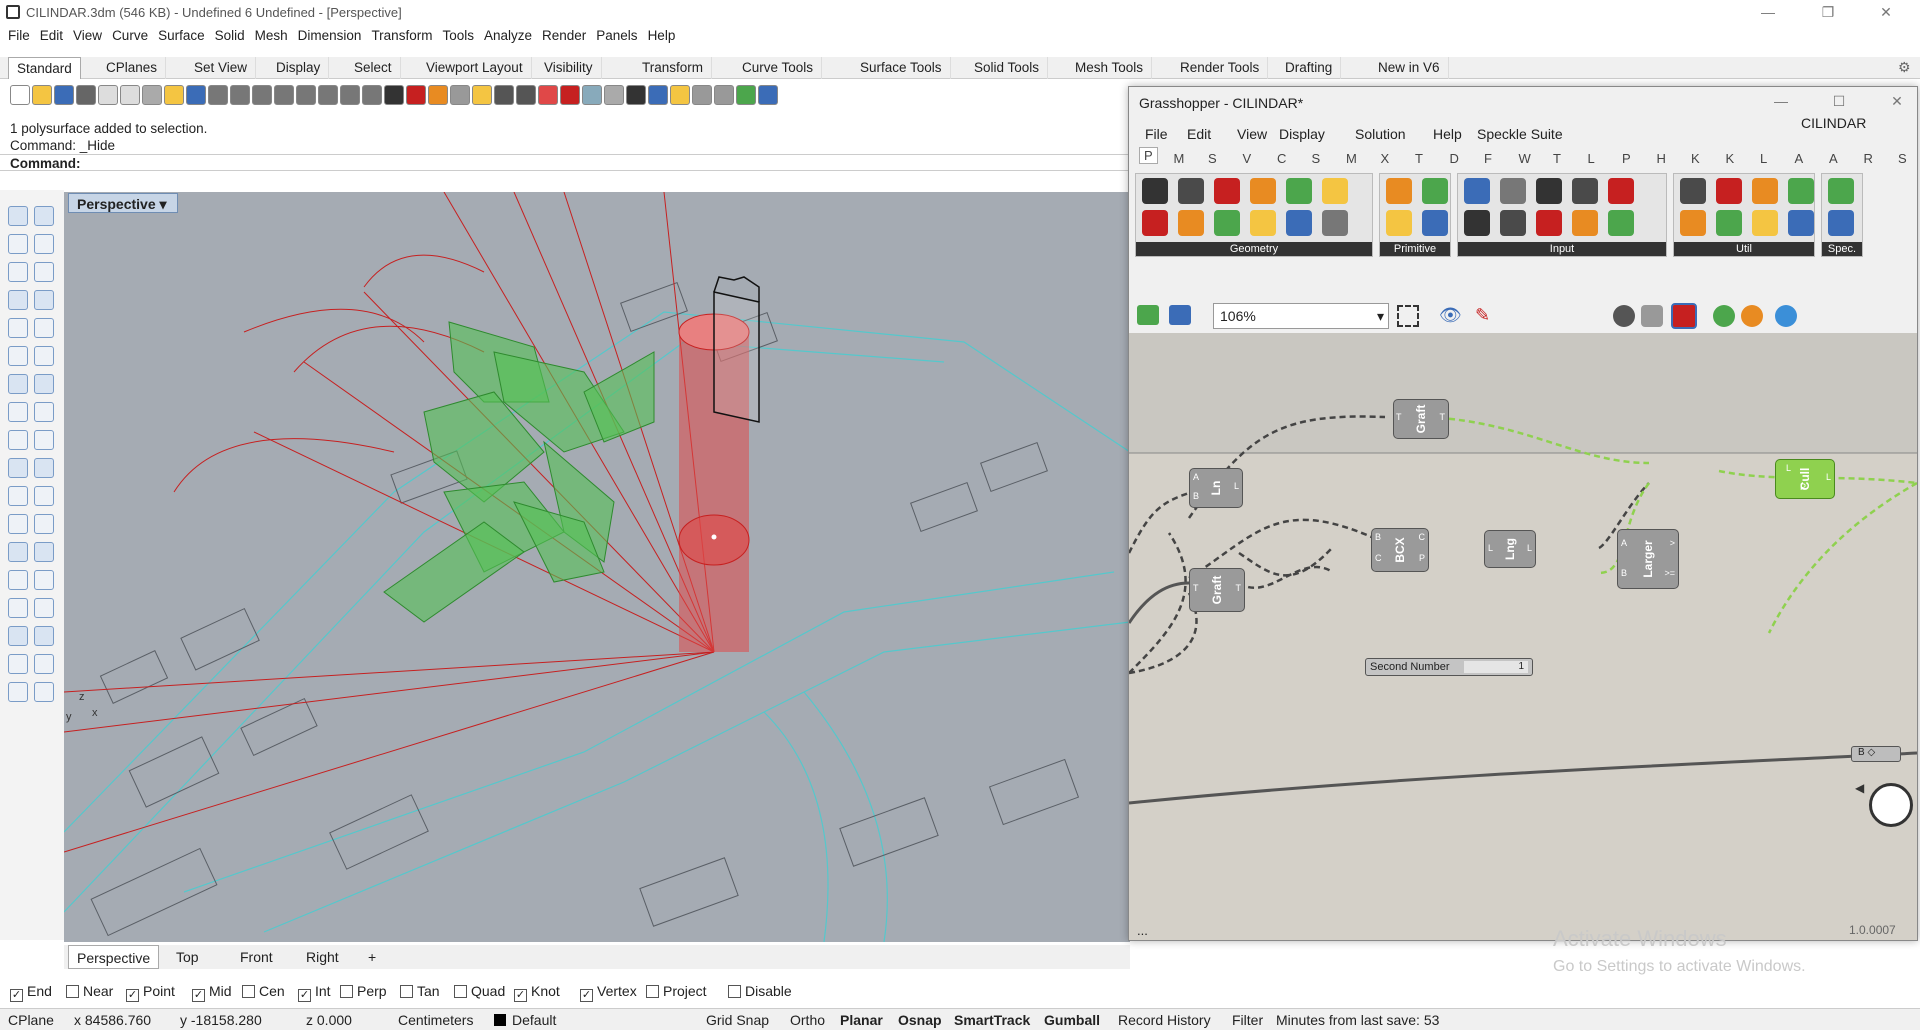 The image size is (1920, 1030). What do you see at coordinates (1199, 134) in the screenshot?
I see `gh-menu-edit: Edit` at bounding box center [1199, 134].